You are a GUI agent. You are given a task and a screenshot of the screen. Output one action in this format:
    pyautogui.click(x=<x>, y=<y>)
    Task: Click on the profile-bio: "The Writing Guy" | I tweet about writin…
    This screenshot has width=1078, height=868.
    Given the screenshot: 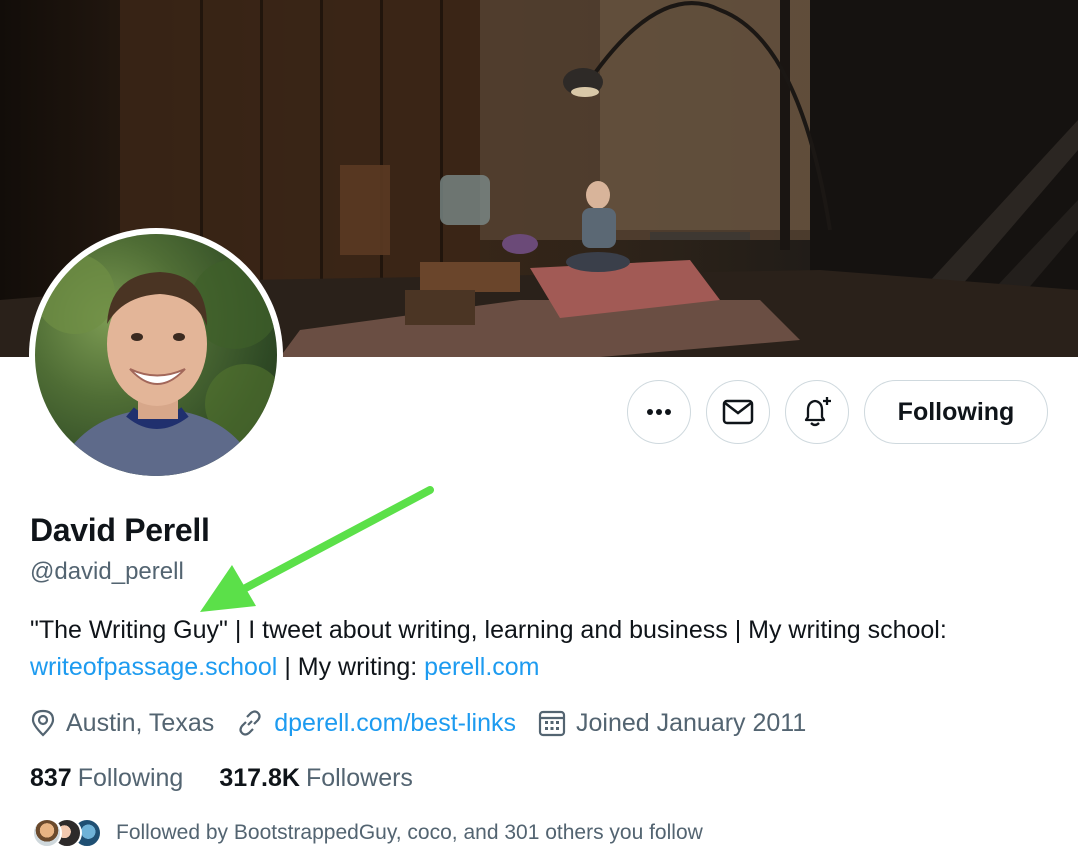 What is the action you would take?
    pyautogui.click(x=550, y=649)
    